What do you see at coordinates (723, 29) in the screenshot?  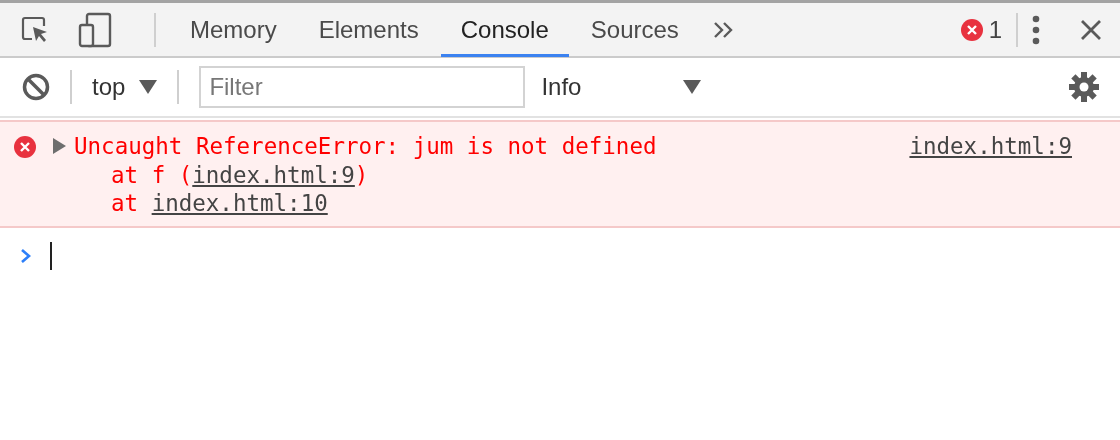 I see `more-tabs-icon` at bounding box center [723, 29].